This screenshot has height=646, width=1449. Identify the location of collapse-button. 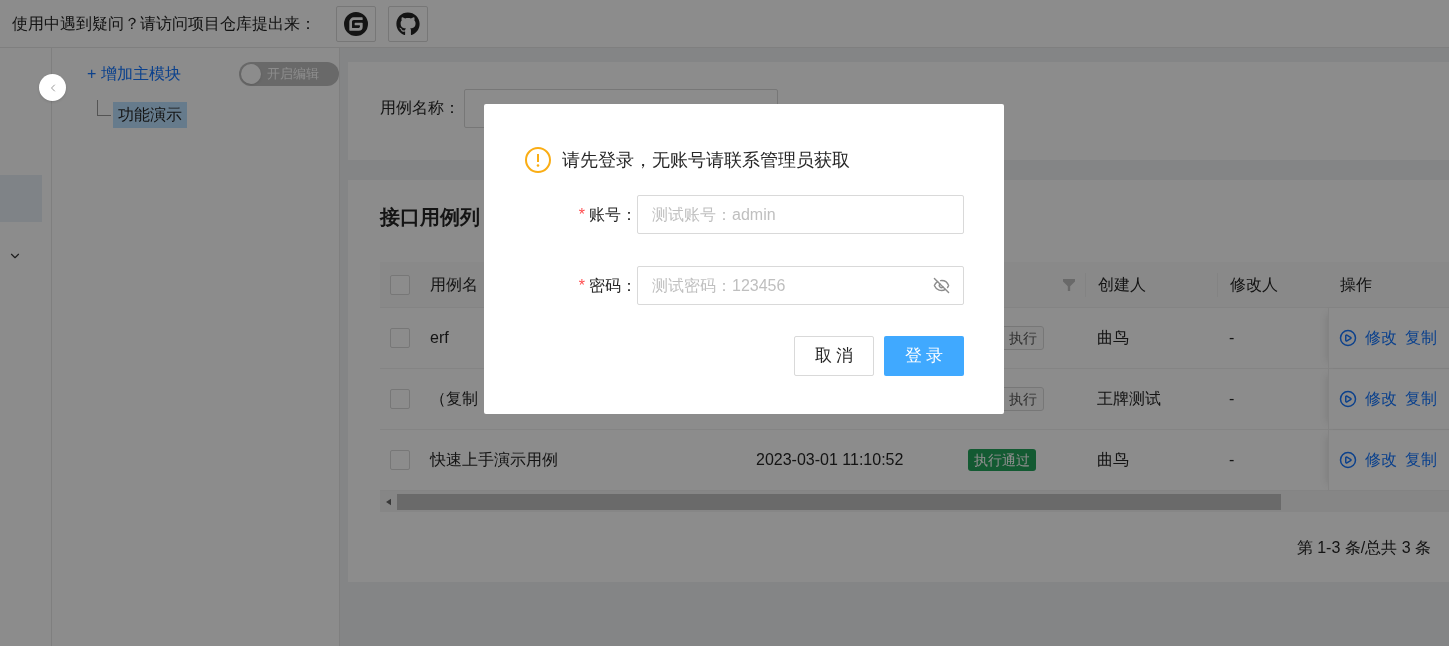
(52, 87).